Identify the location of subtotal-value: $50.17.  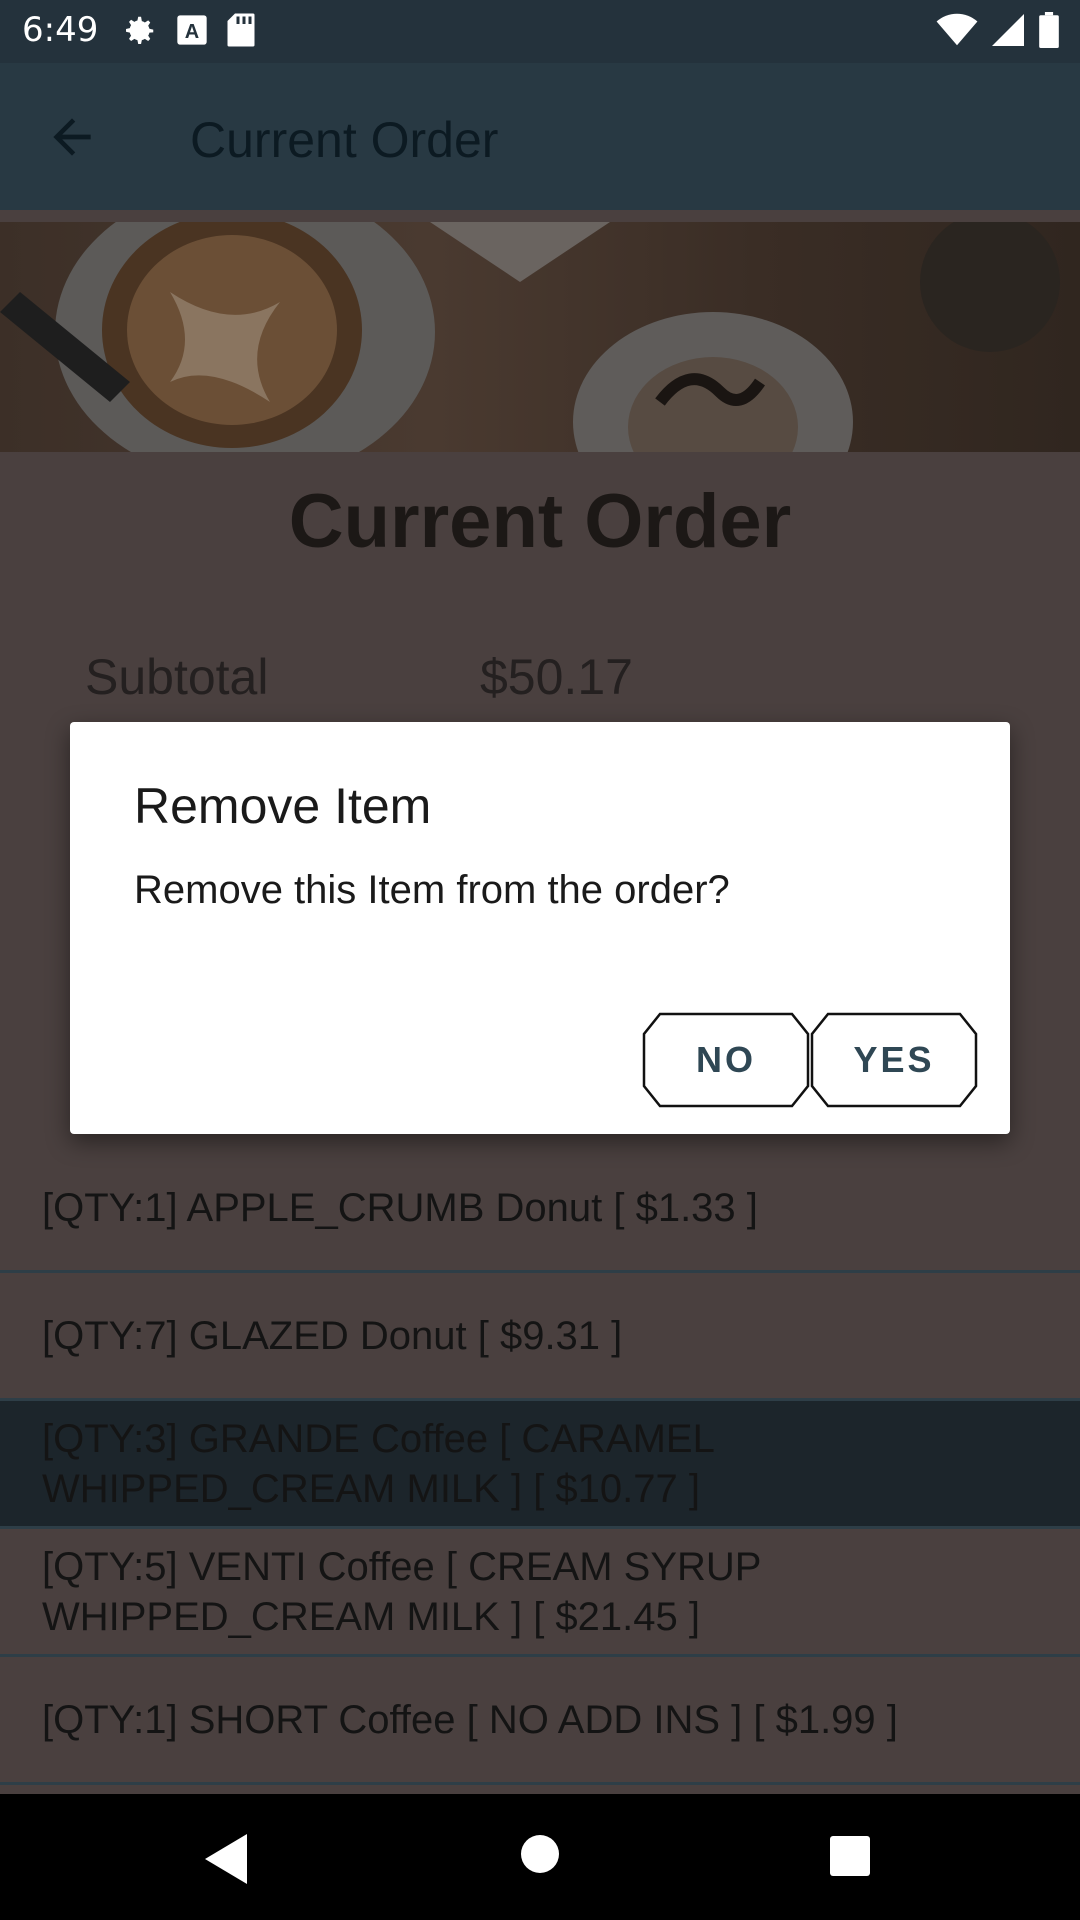
(556, 677).